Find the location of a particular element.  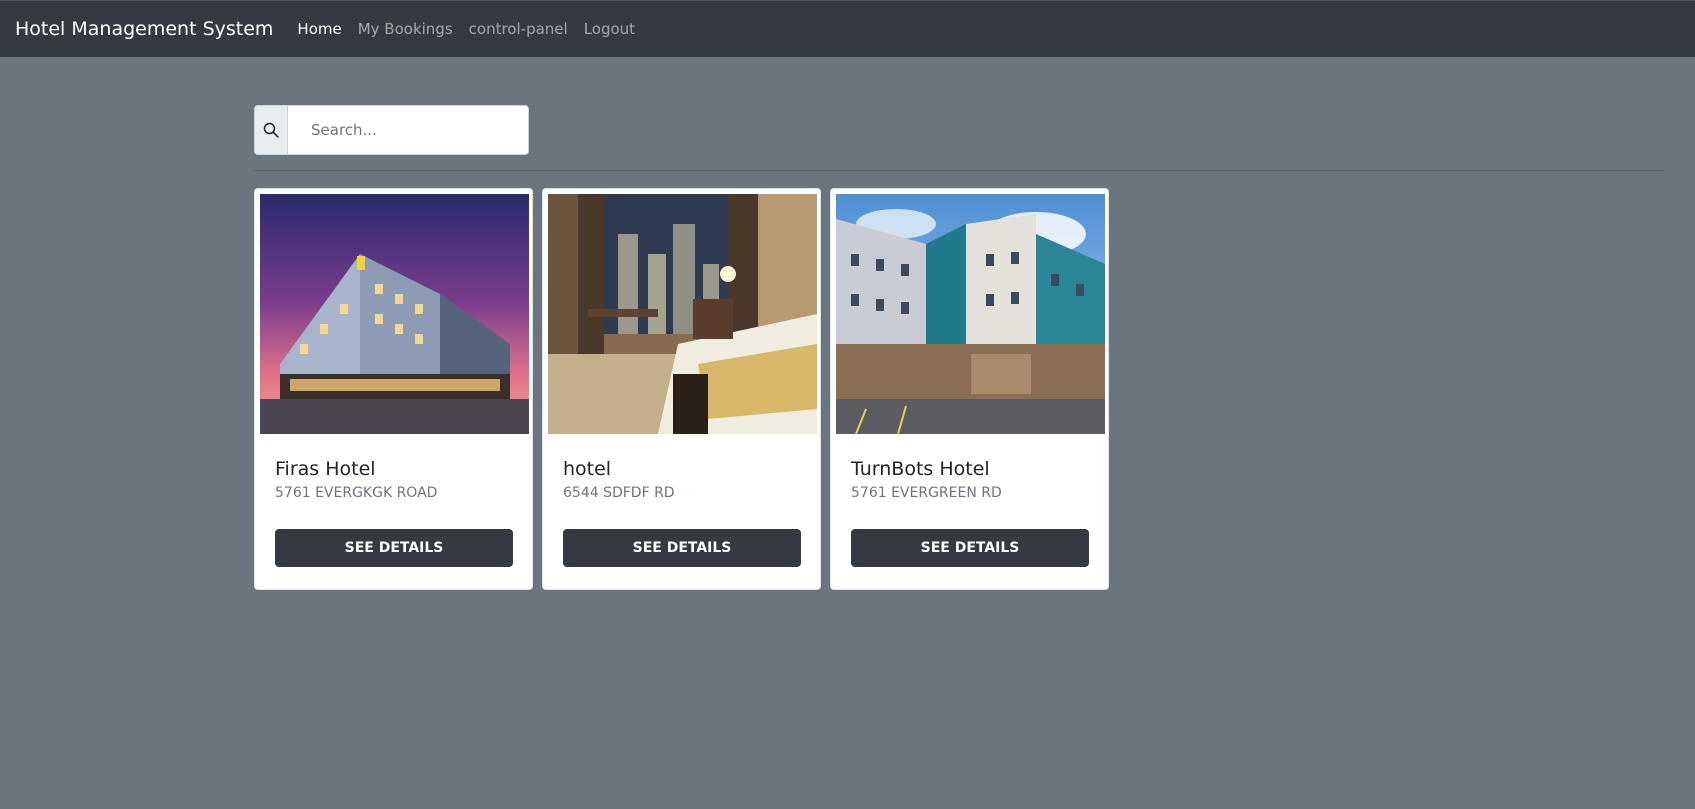

hotel-address: 6544 SDFDF RD is located at coordinates (619, 492).